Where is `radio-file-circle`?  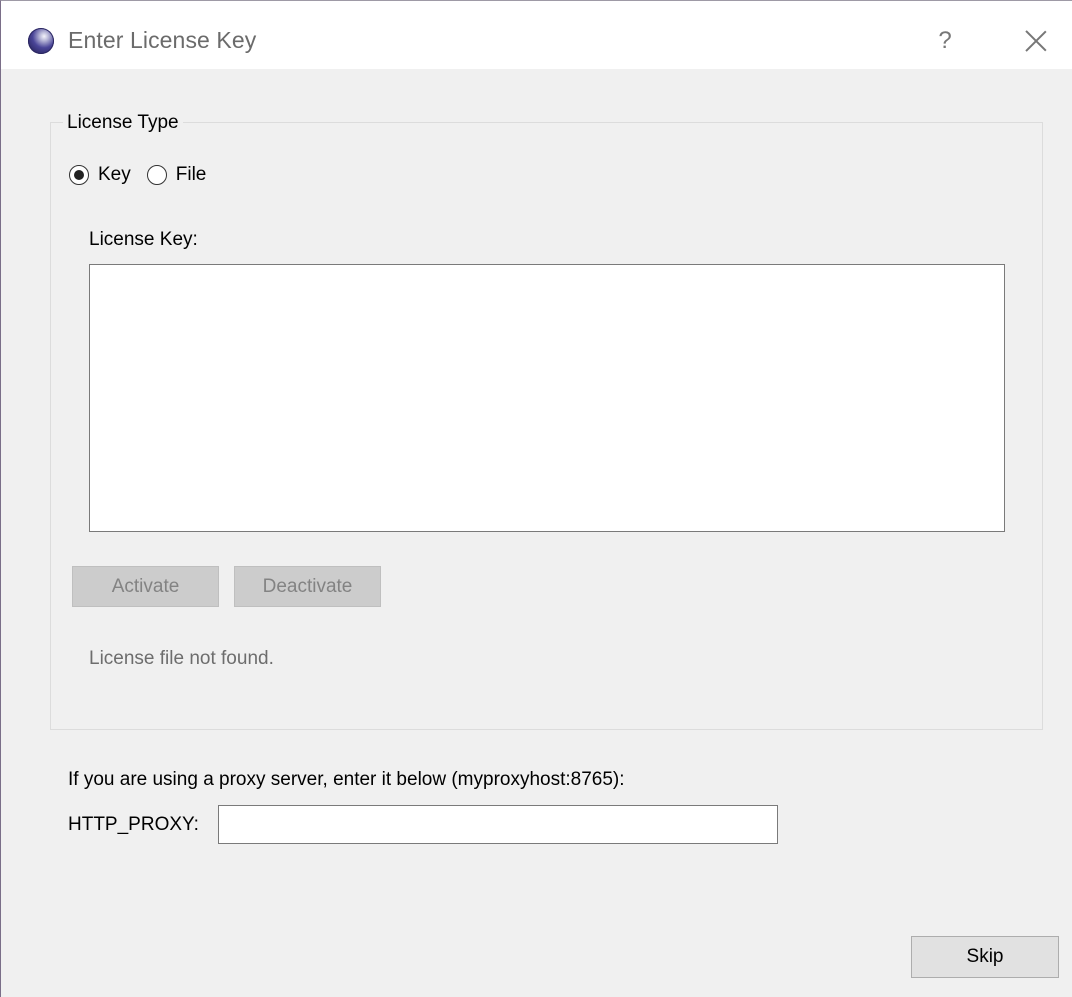
radio-file-circle is located at coordinates (156, 175).